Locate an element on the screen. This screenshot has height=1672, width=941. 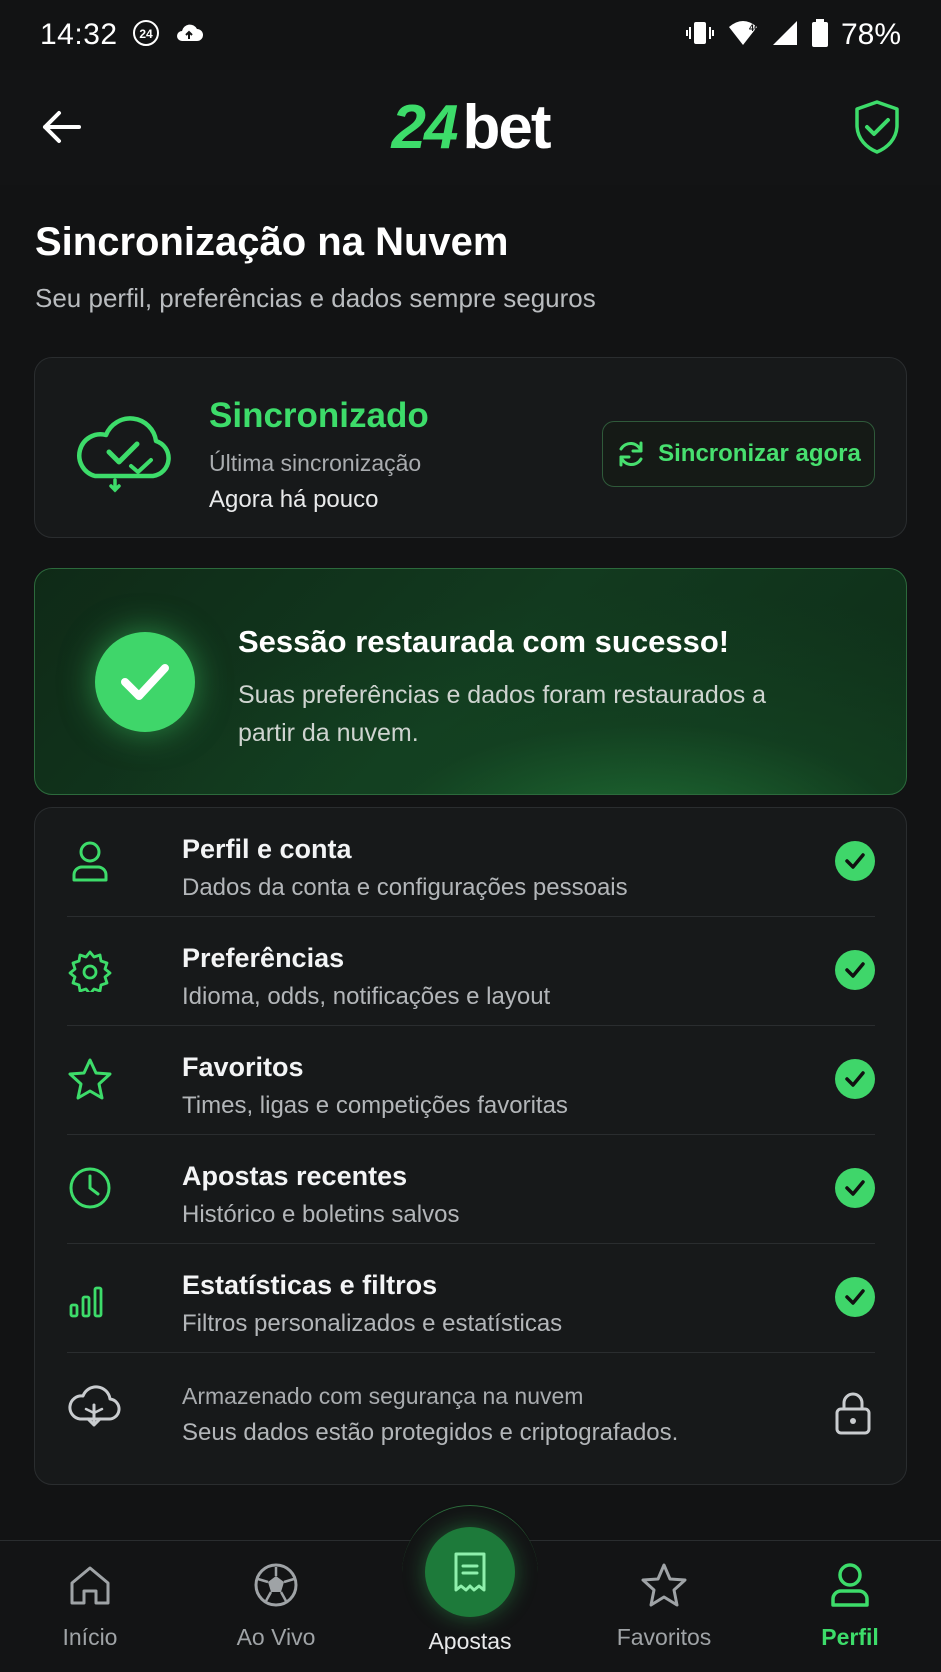
nav-item-ao-vivo: Ao Vivo is located at coordinates (276, 1610).